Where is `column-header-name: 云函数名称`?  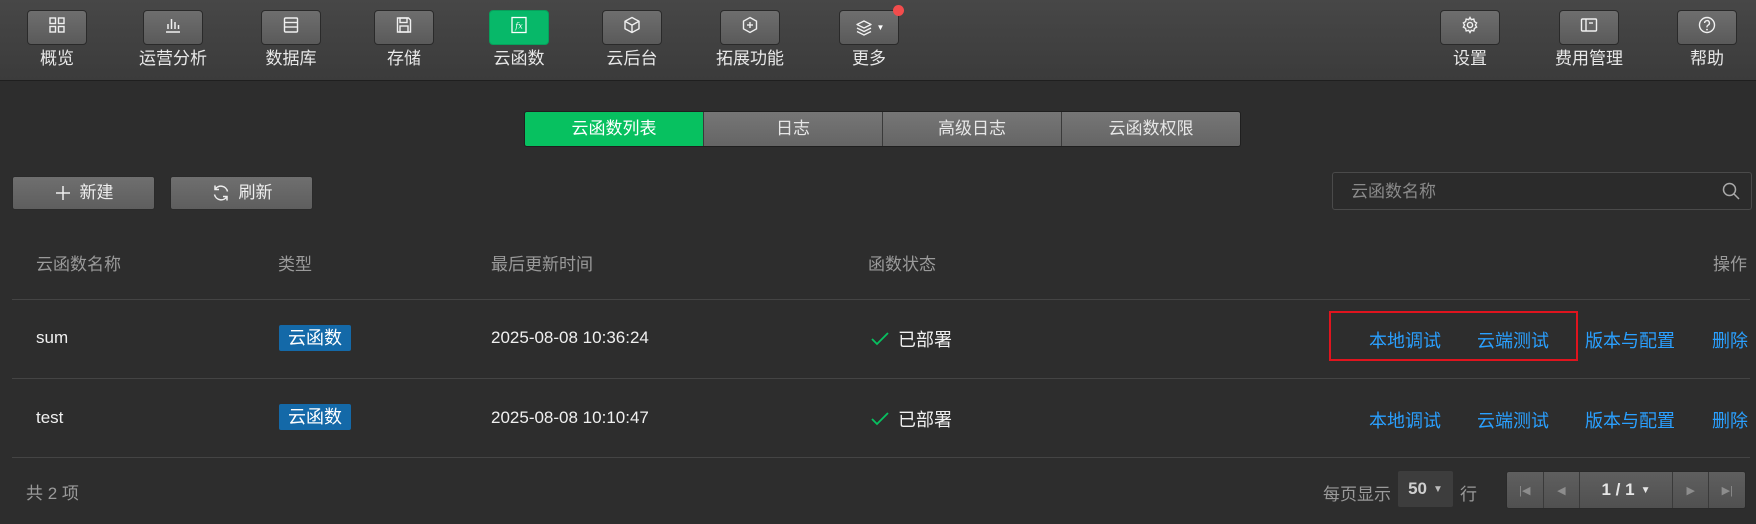
column-header-name: 云函数名称 is located at coordinates (78, 264).